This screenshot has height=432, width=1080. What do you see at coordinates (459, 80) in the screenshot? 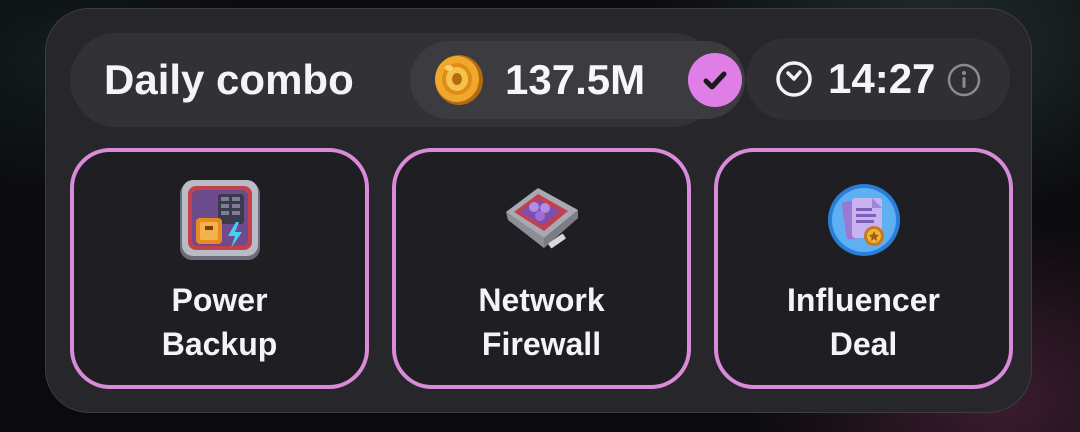
I see `coin-icon` at bounding box center [459, 80].